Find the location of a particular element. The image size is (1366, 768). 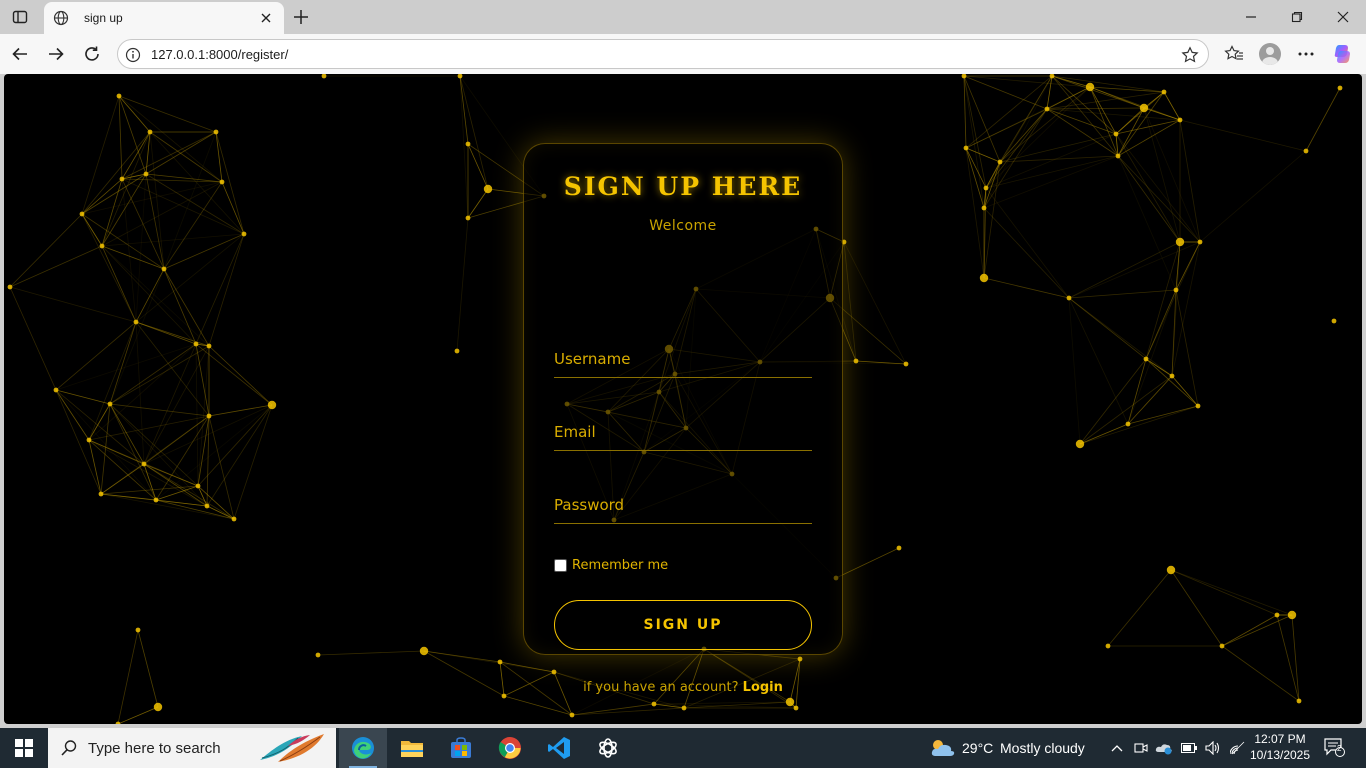

more-icon is located at coordinates (1306, 54).